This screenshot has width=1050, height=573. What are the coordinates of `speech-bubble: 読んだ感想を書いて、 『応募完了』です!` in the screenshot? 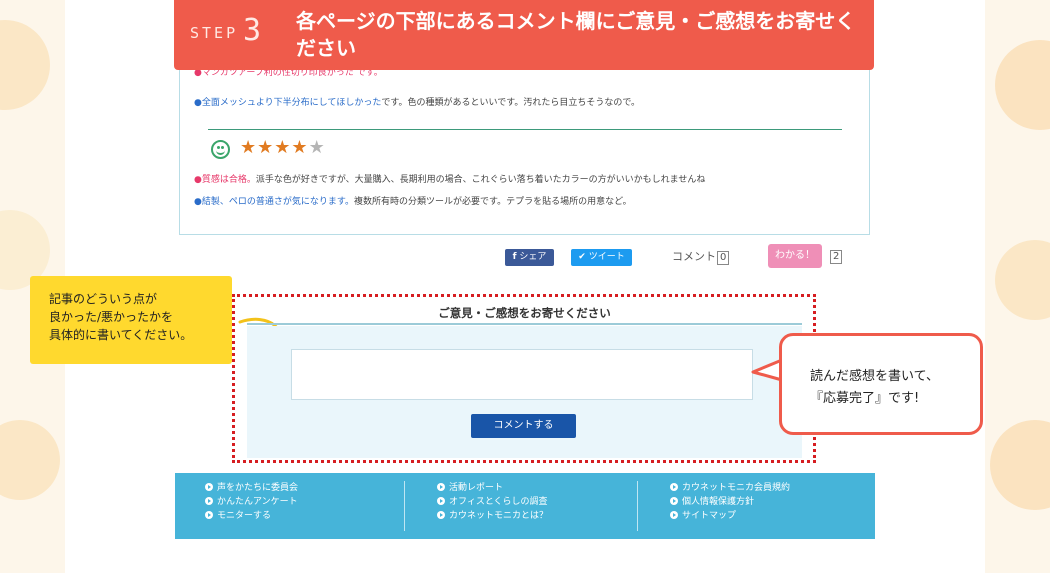 It's located at (881, 384).